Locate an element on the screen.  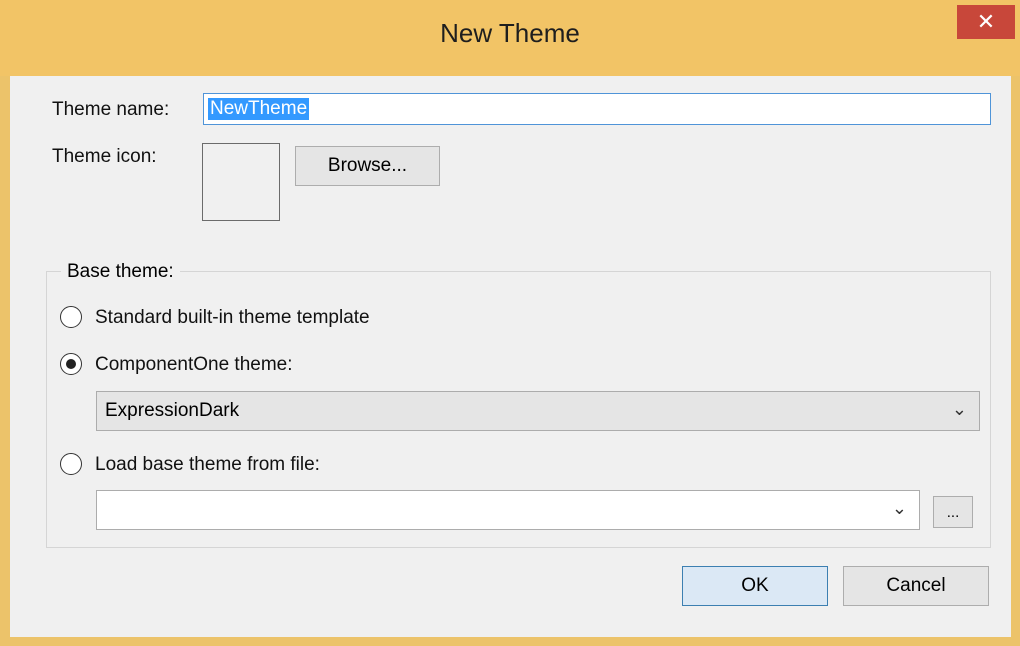
close-icon: ✕ is located at coordinates (986, 21).